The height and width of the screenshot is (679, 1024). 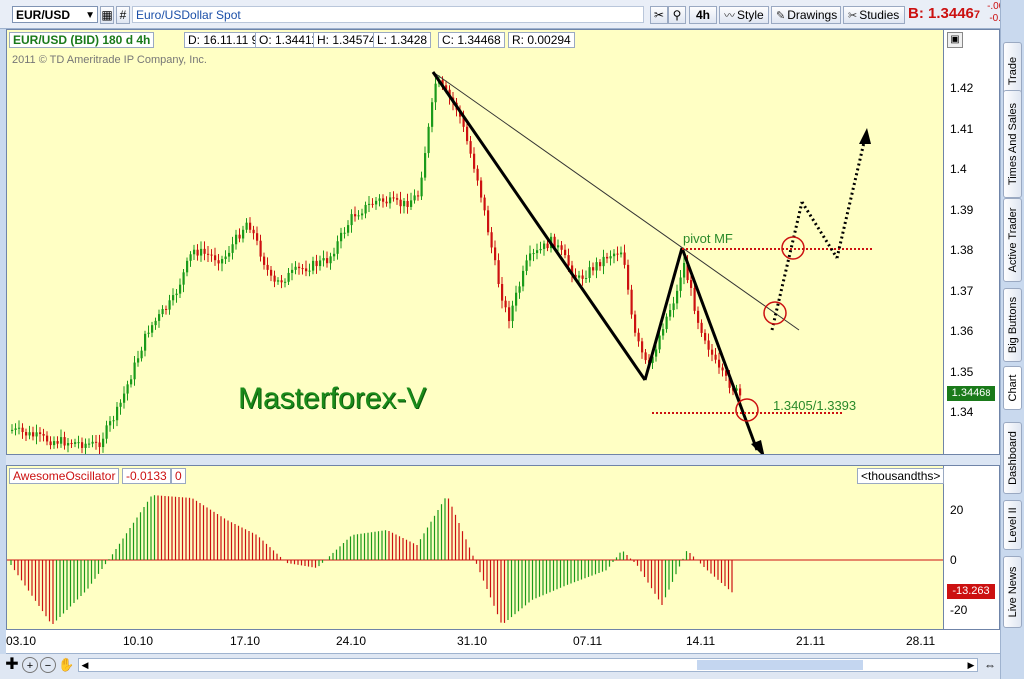 I want to click on line-chart-icon: 〰, so click(x=729, y=16).